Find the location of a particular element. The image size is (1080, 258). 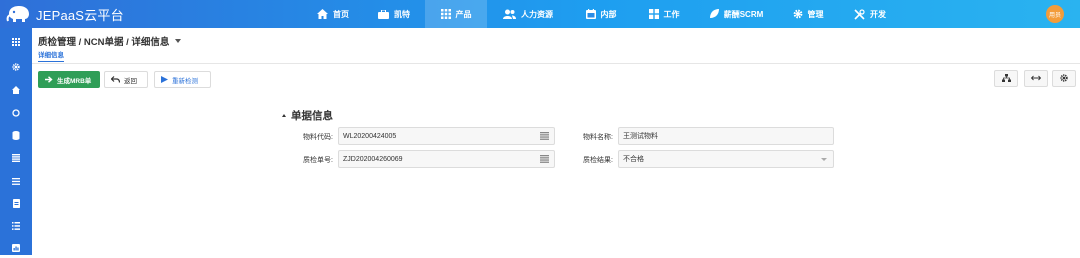

nav-manage: 管理 is located at coordinates (808, 14).